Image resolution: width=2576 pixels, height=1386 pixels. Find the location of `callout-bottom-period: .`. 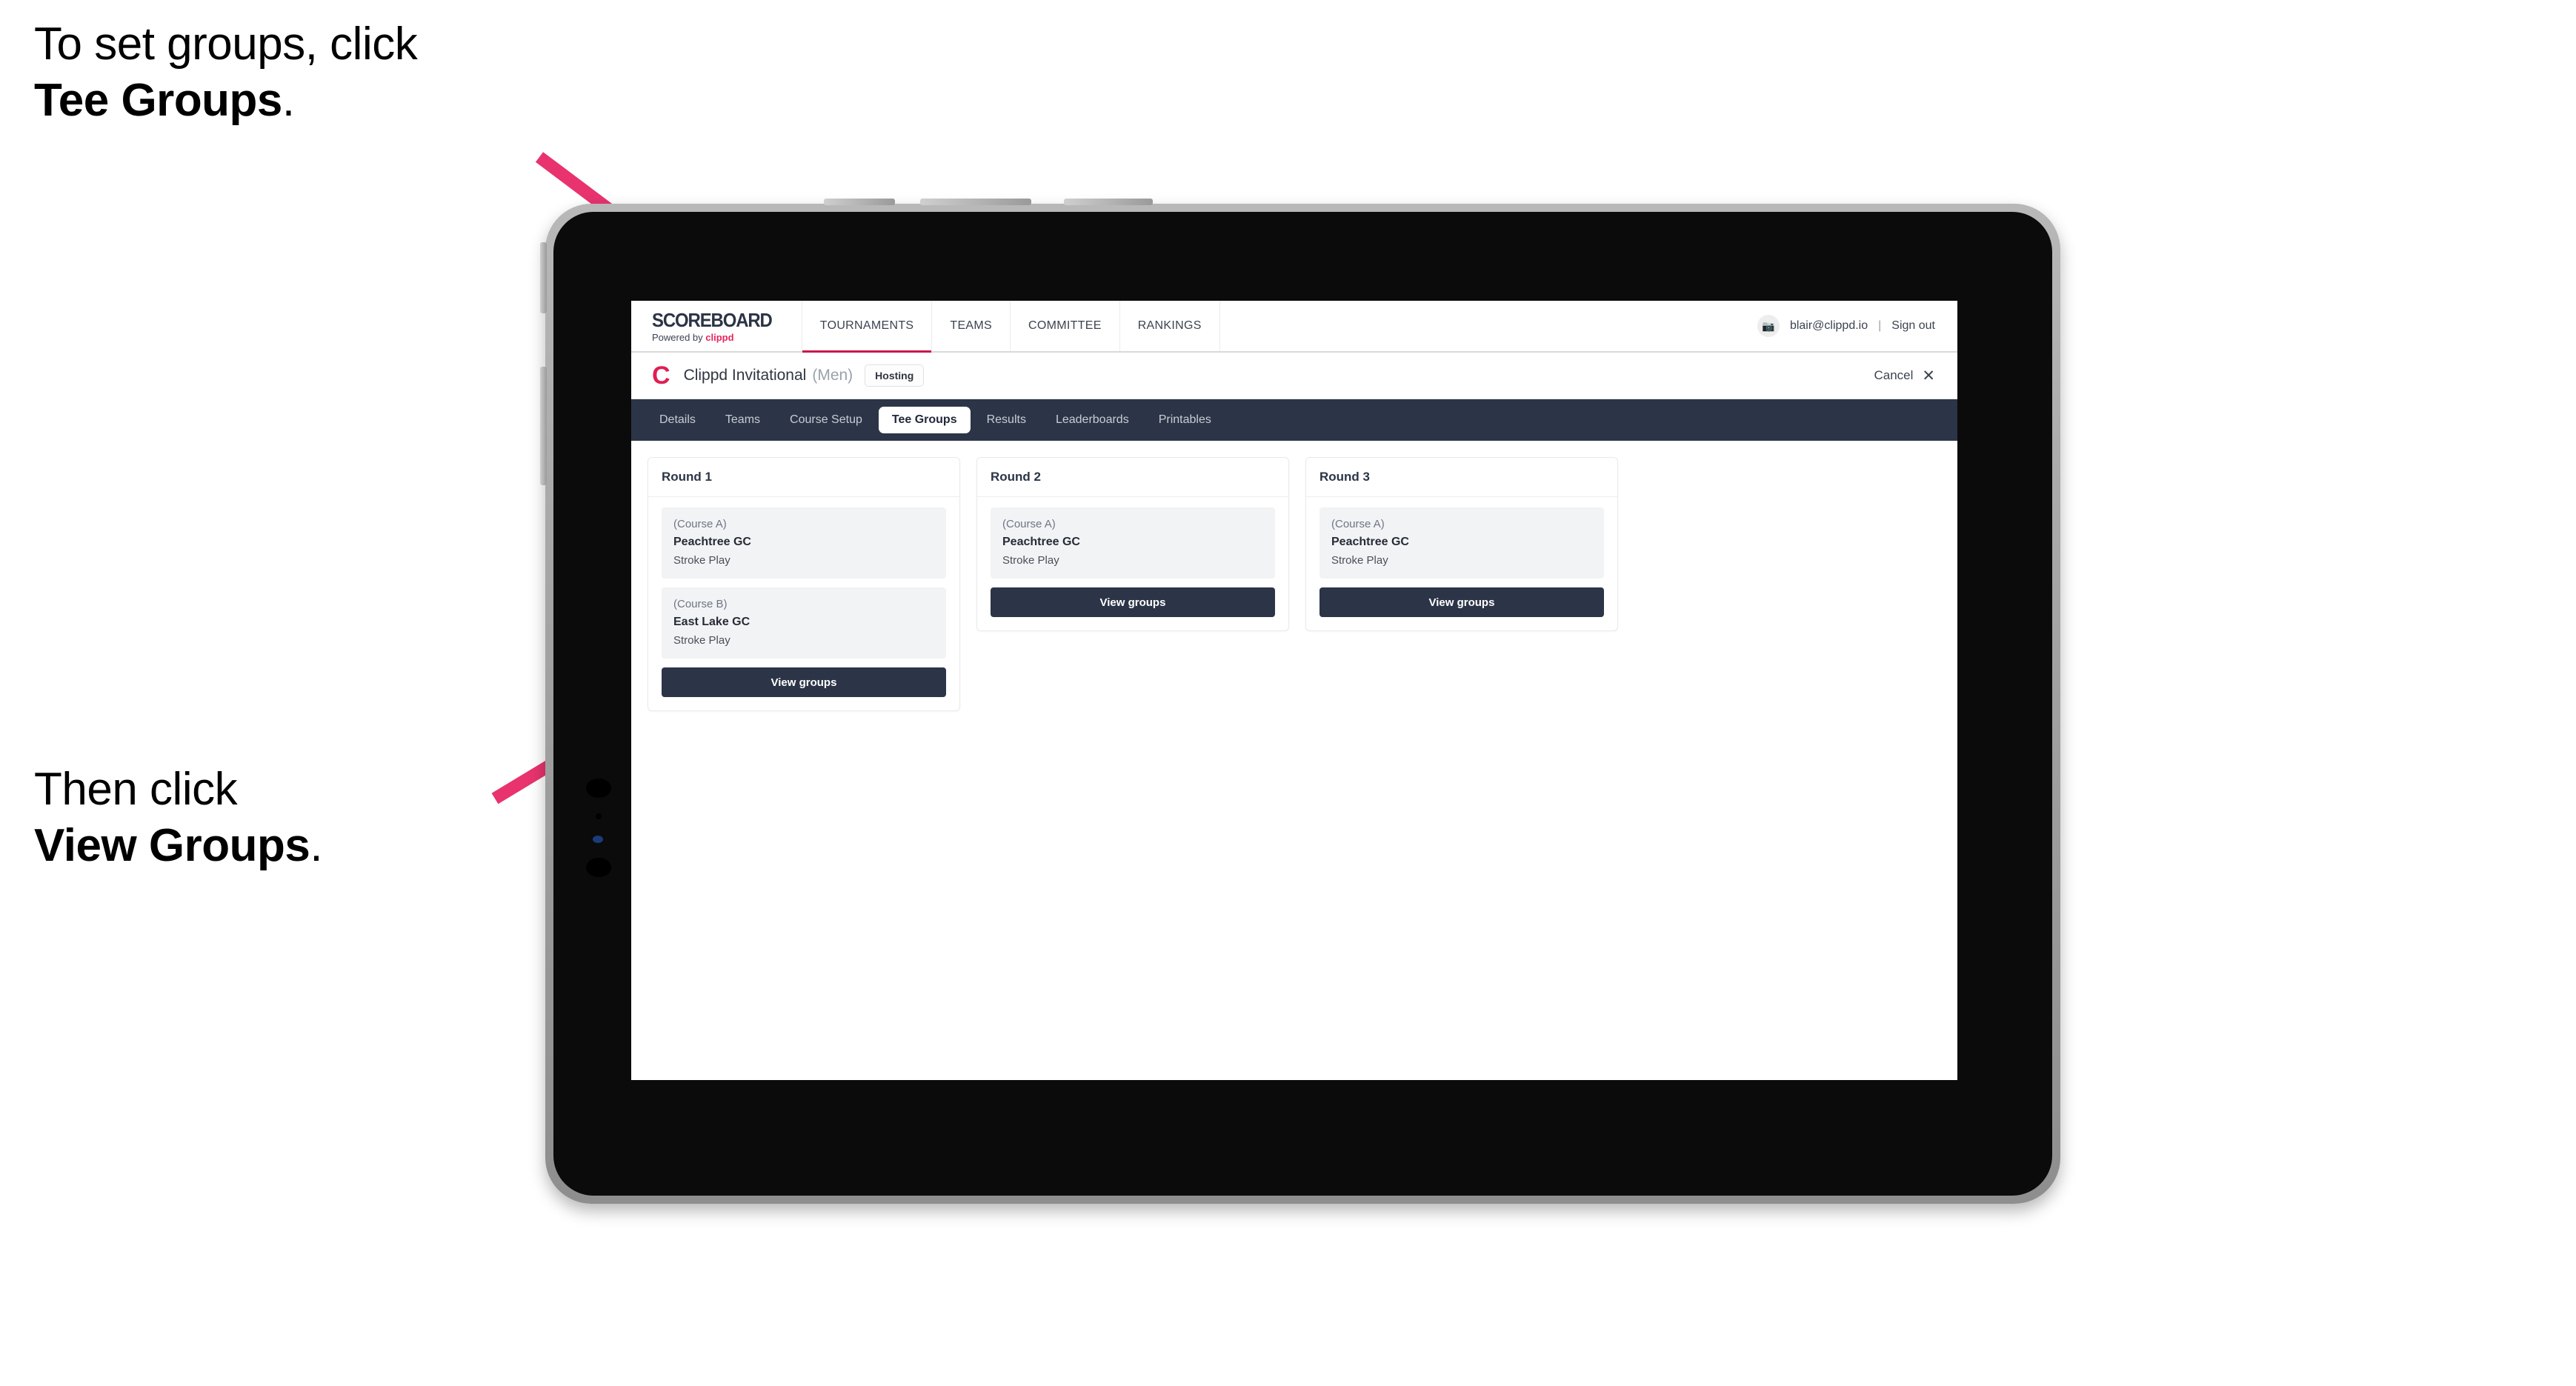

callout-bottom-period: . is located at coordinates (316, 845).